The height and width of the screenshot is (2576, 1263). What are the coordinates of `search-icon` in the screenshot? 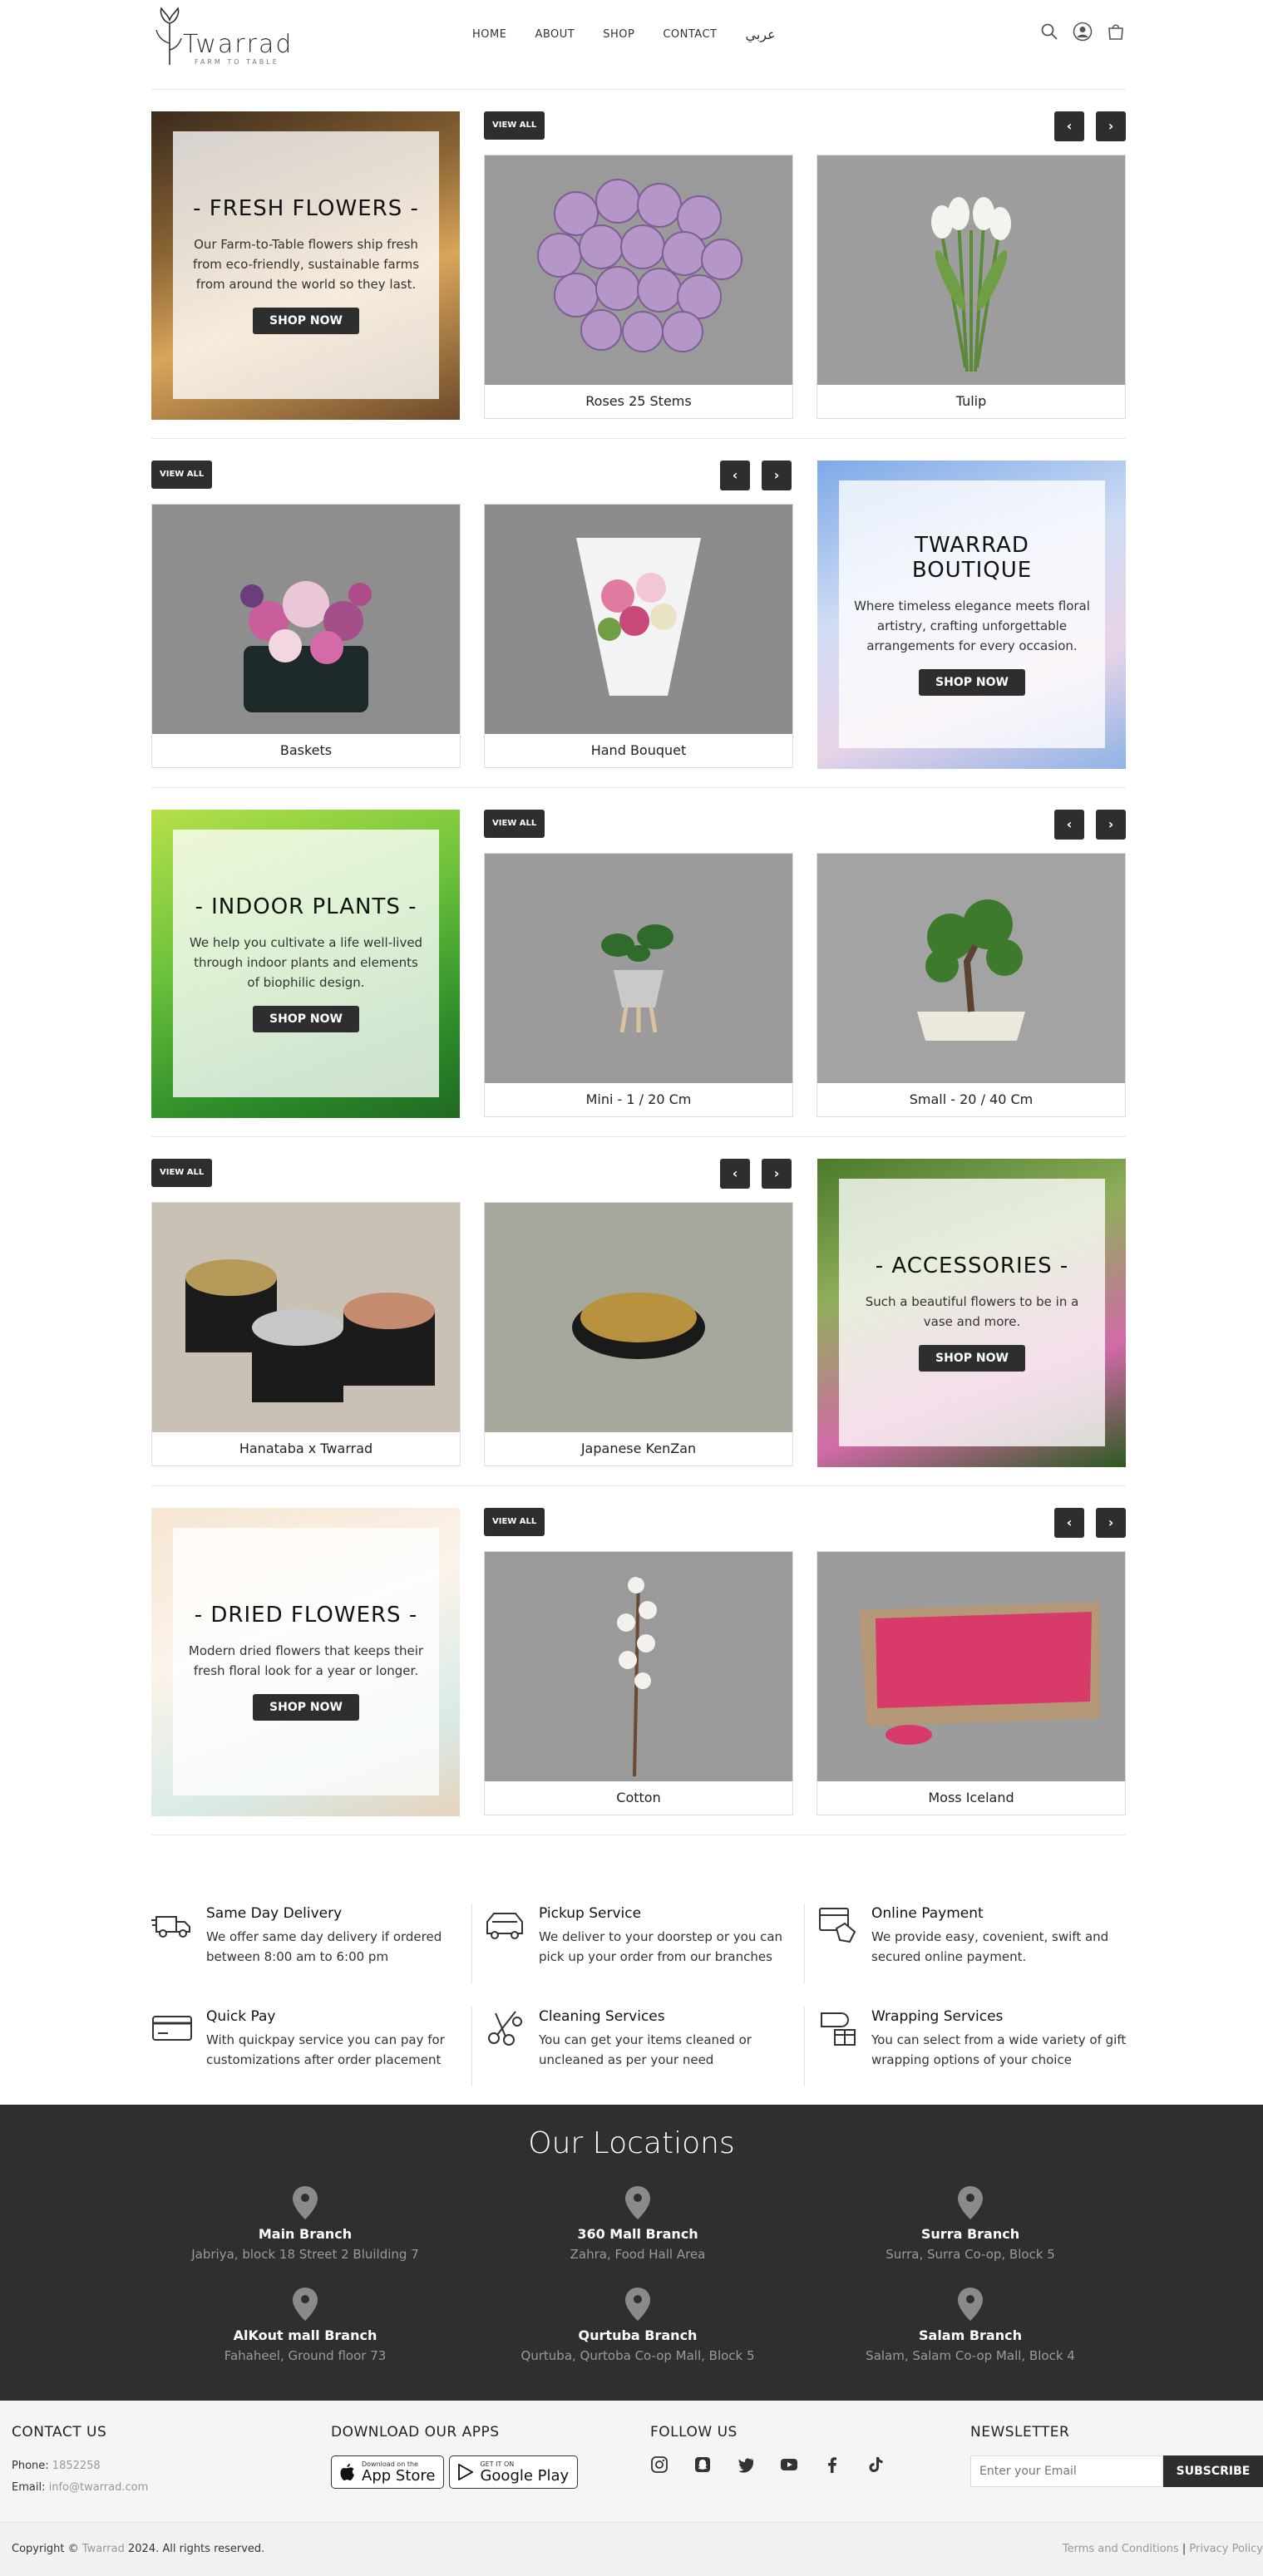 It's located at (1049, 32).